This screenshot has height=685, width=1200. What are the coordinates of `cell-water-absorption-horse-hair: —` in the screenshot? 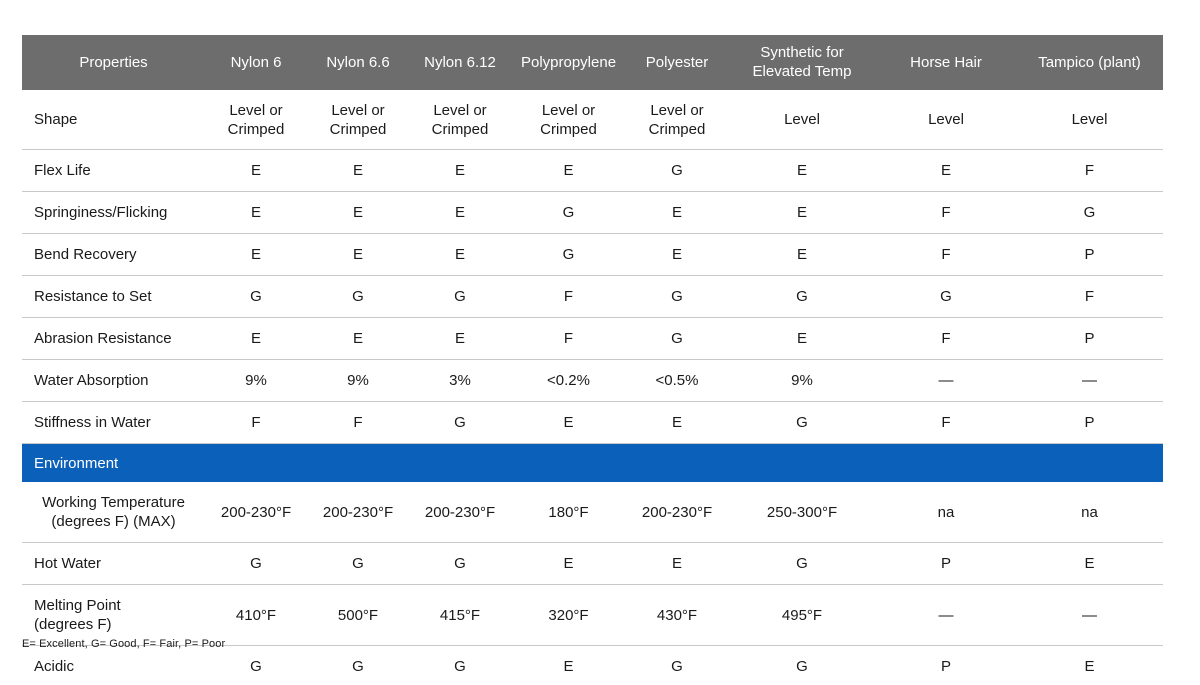 It's located at (946, 380).